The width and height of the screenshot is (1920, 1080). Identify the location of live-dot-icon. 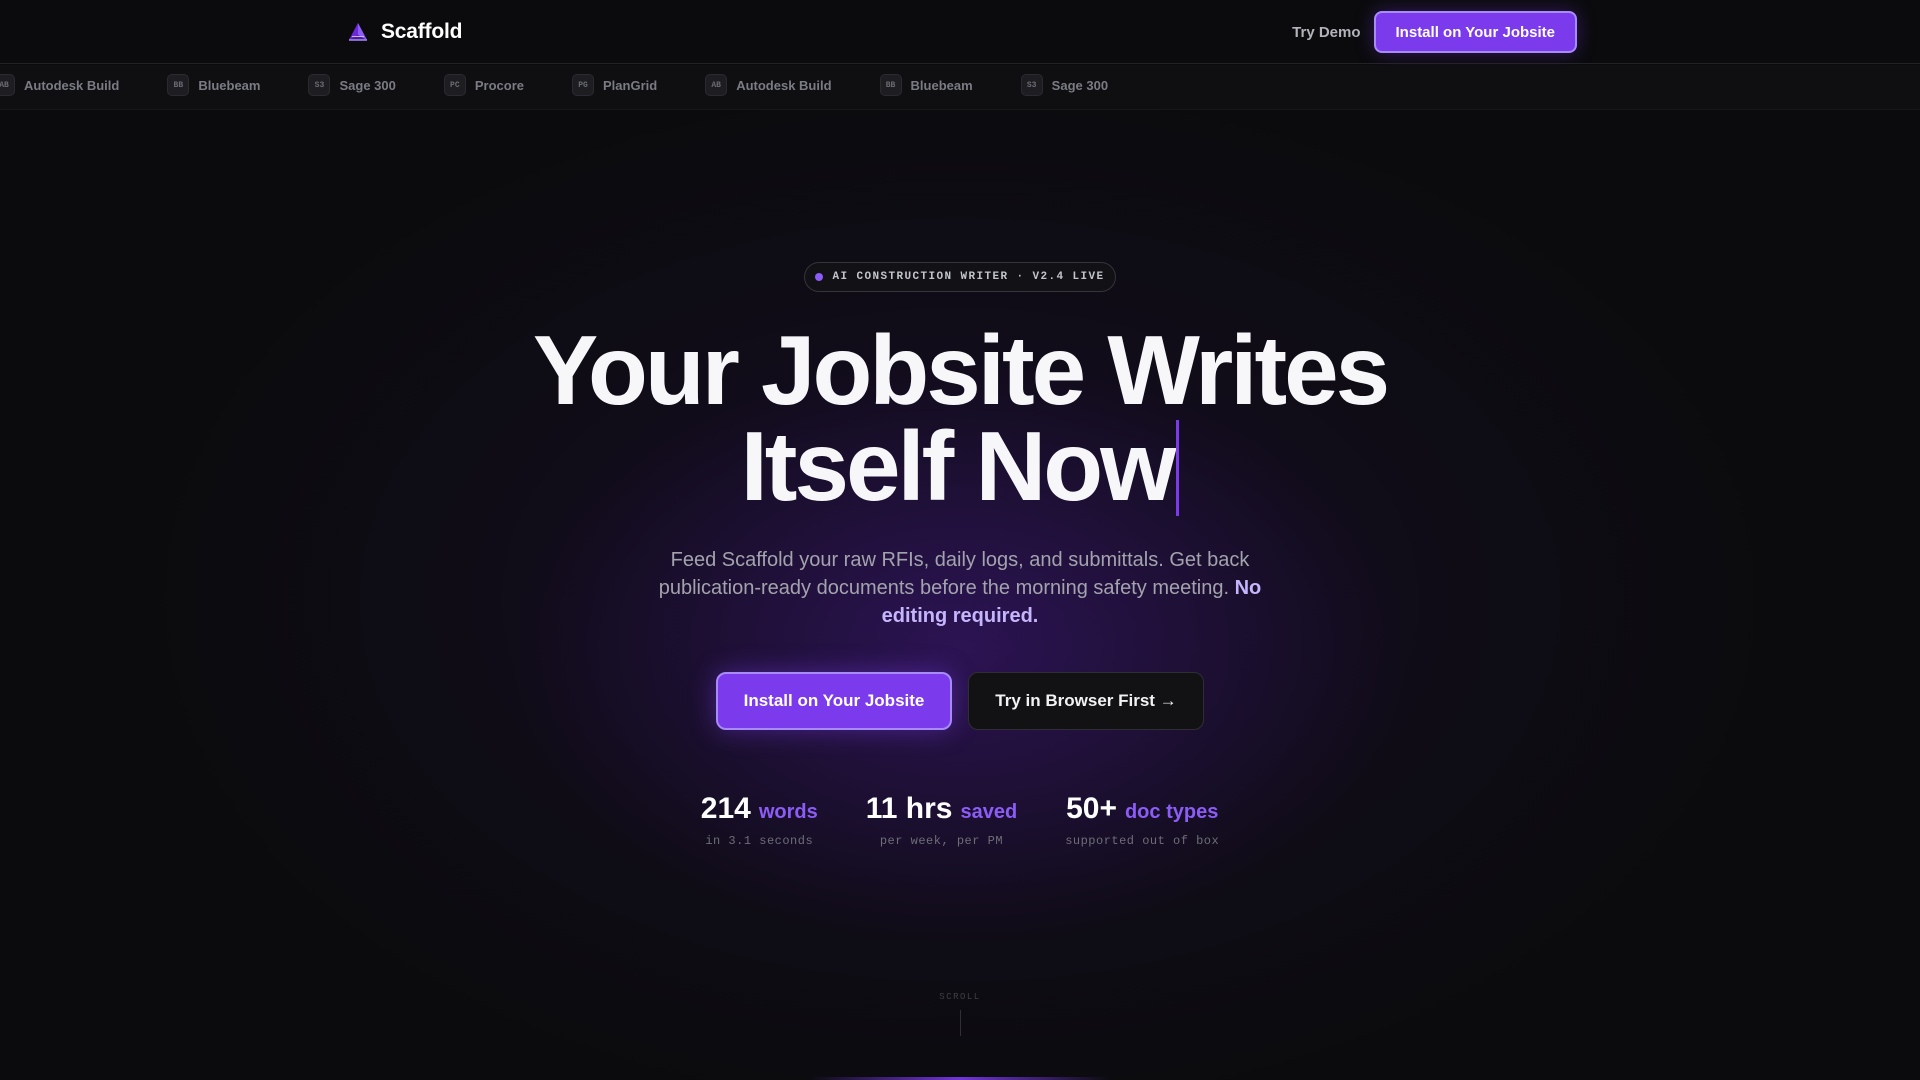
(819, 277).